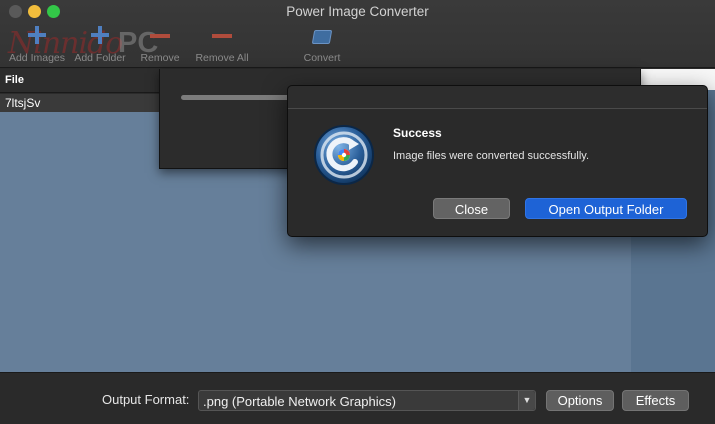  I want to click on window-title: Power Image Converter, so click(357, 11).